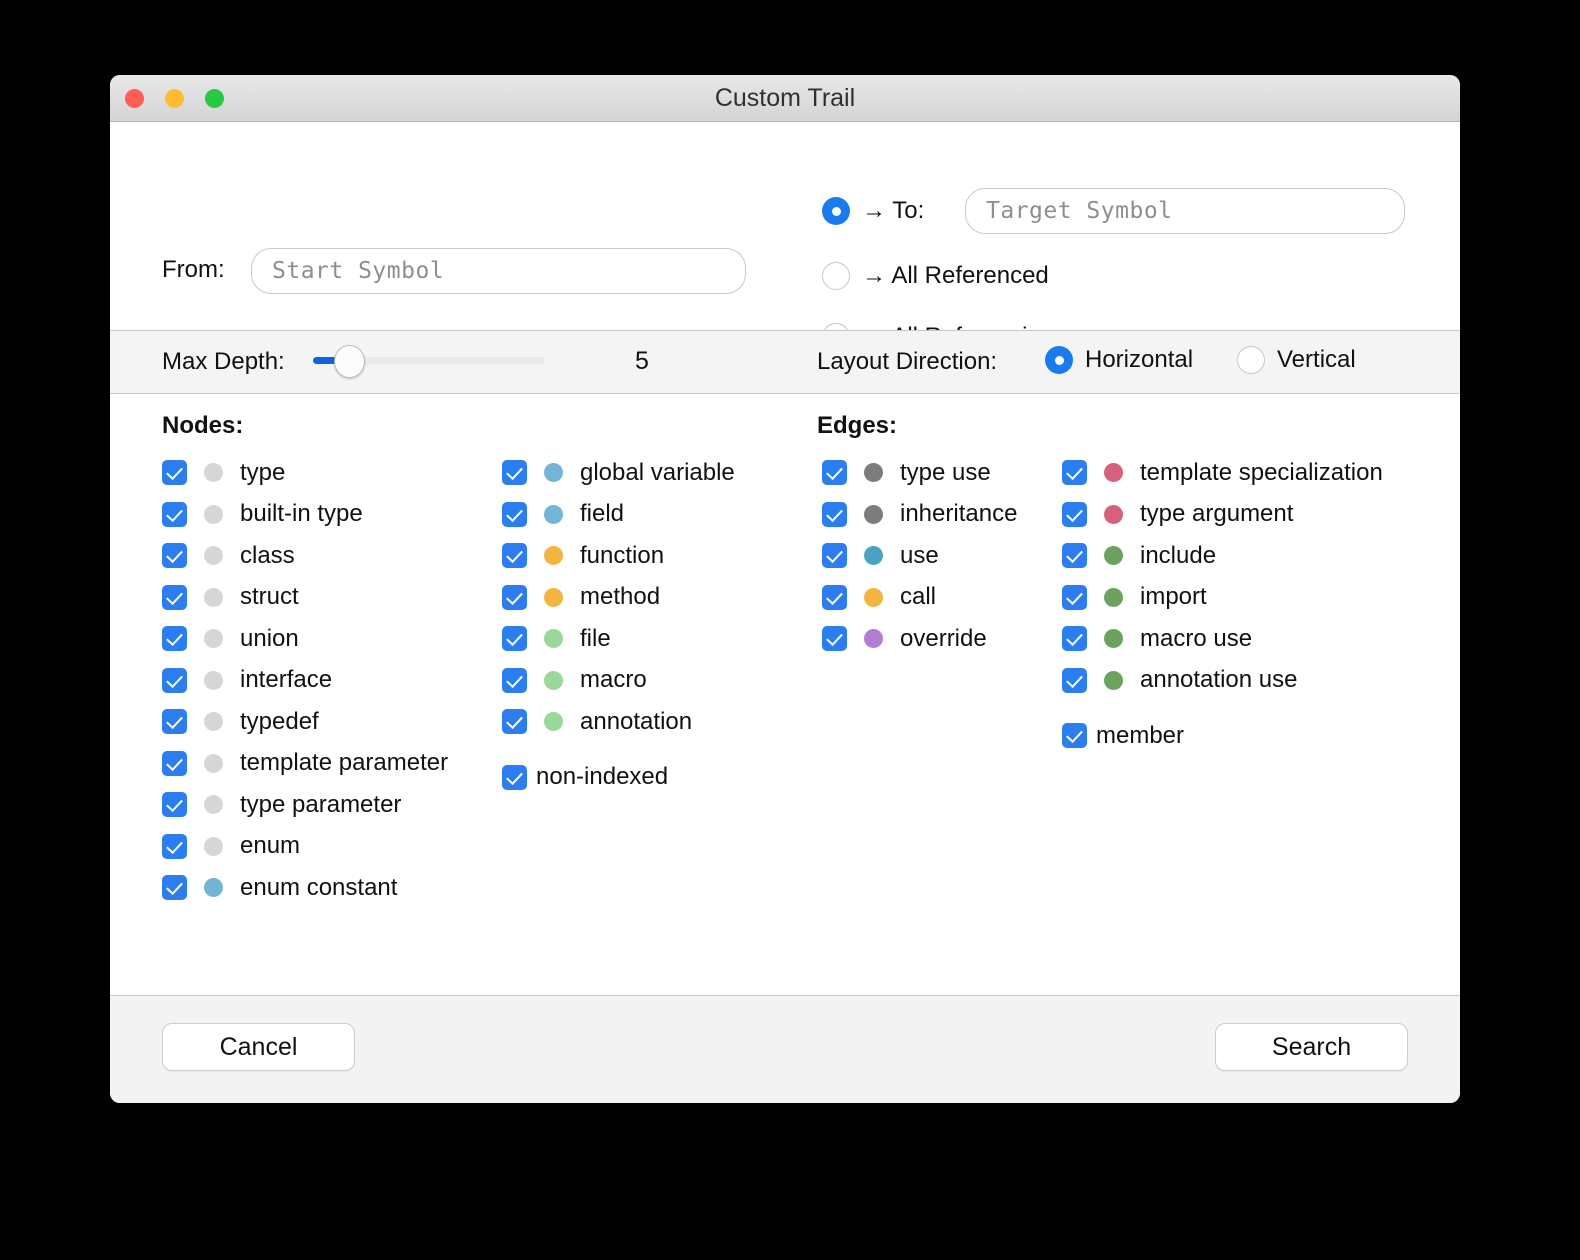  Describe the element at coordinates (1222, 473) in the screenshot. I see `edge-filter-row: template specialization` at that location.